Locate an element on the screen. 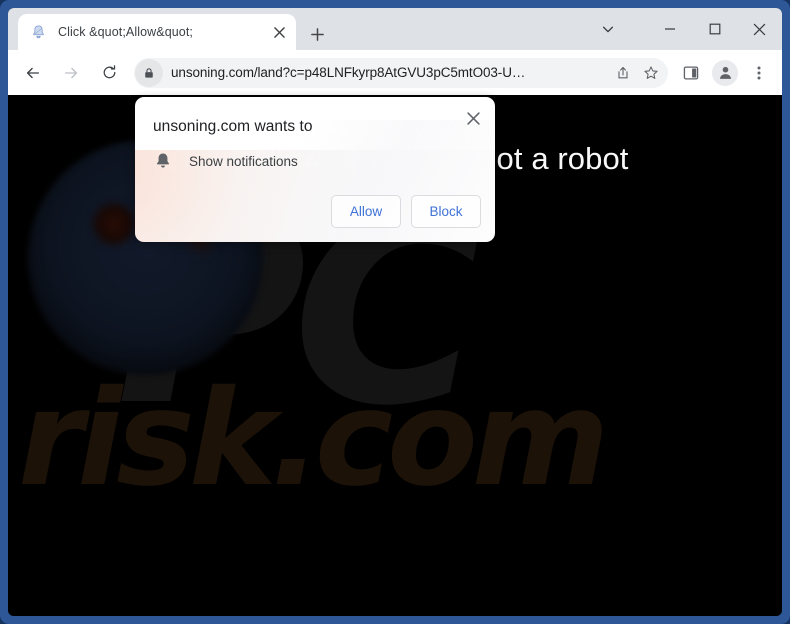  tab-close-icon is located at coordinates (279, 32).